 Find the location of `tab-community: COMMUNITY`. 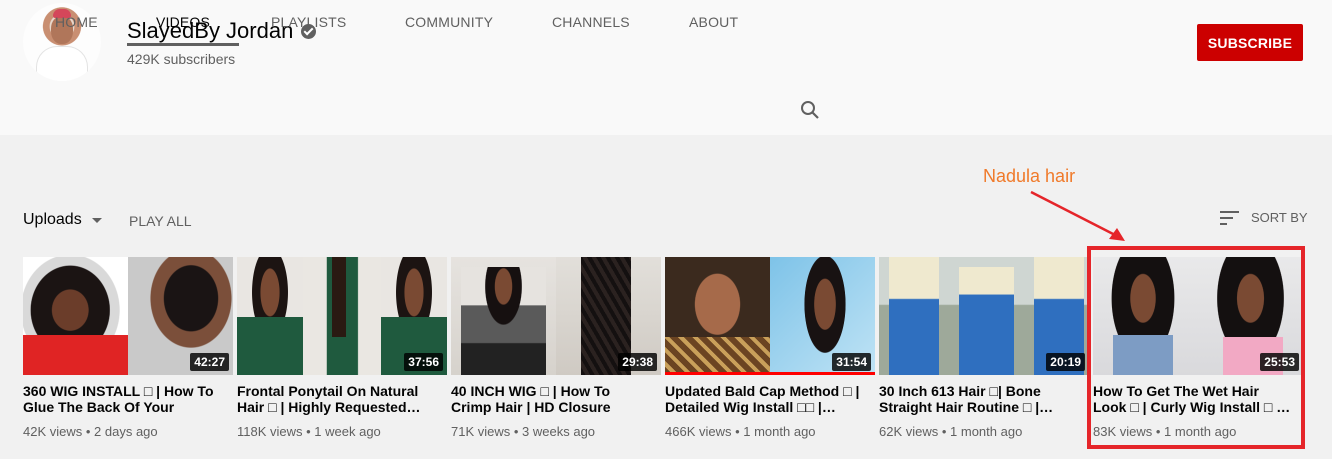

tab-community: COMMUNITY is located at coordinates (449, 23).